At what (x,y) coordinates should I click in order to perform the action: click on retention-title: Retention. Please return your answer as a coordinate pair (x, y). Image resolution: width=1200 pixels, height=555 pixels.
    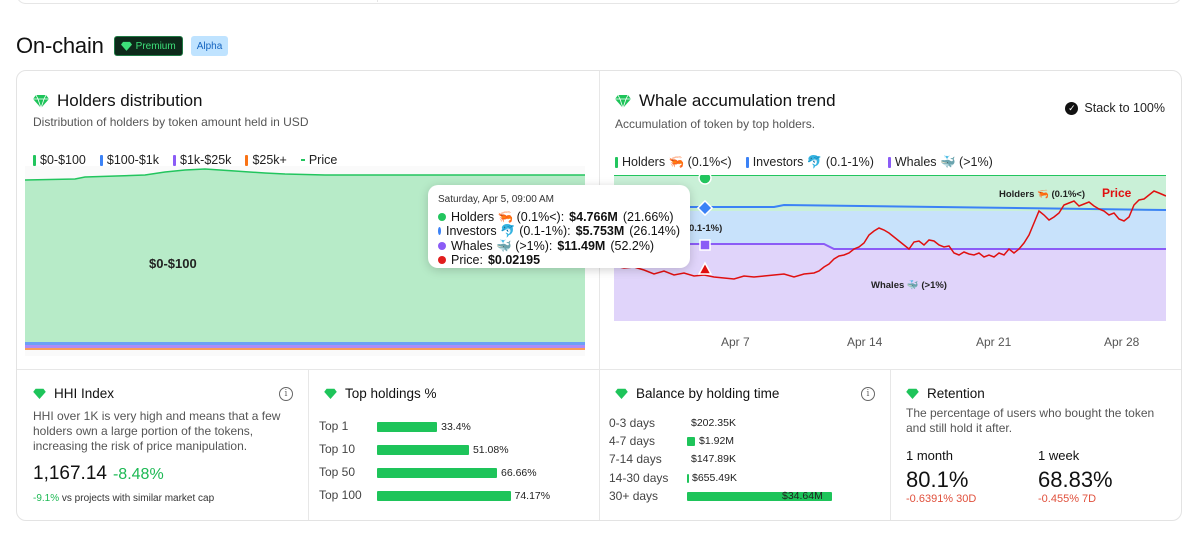
    Looking at the image, I should click on (945, 393).